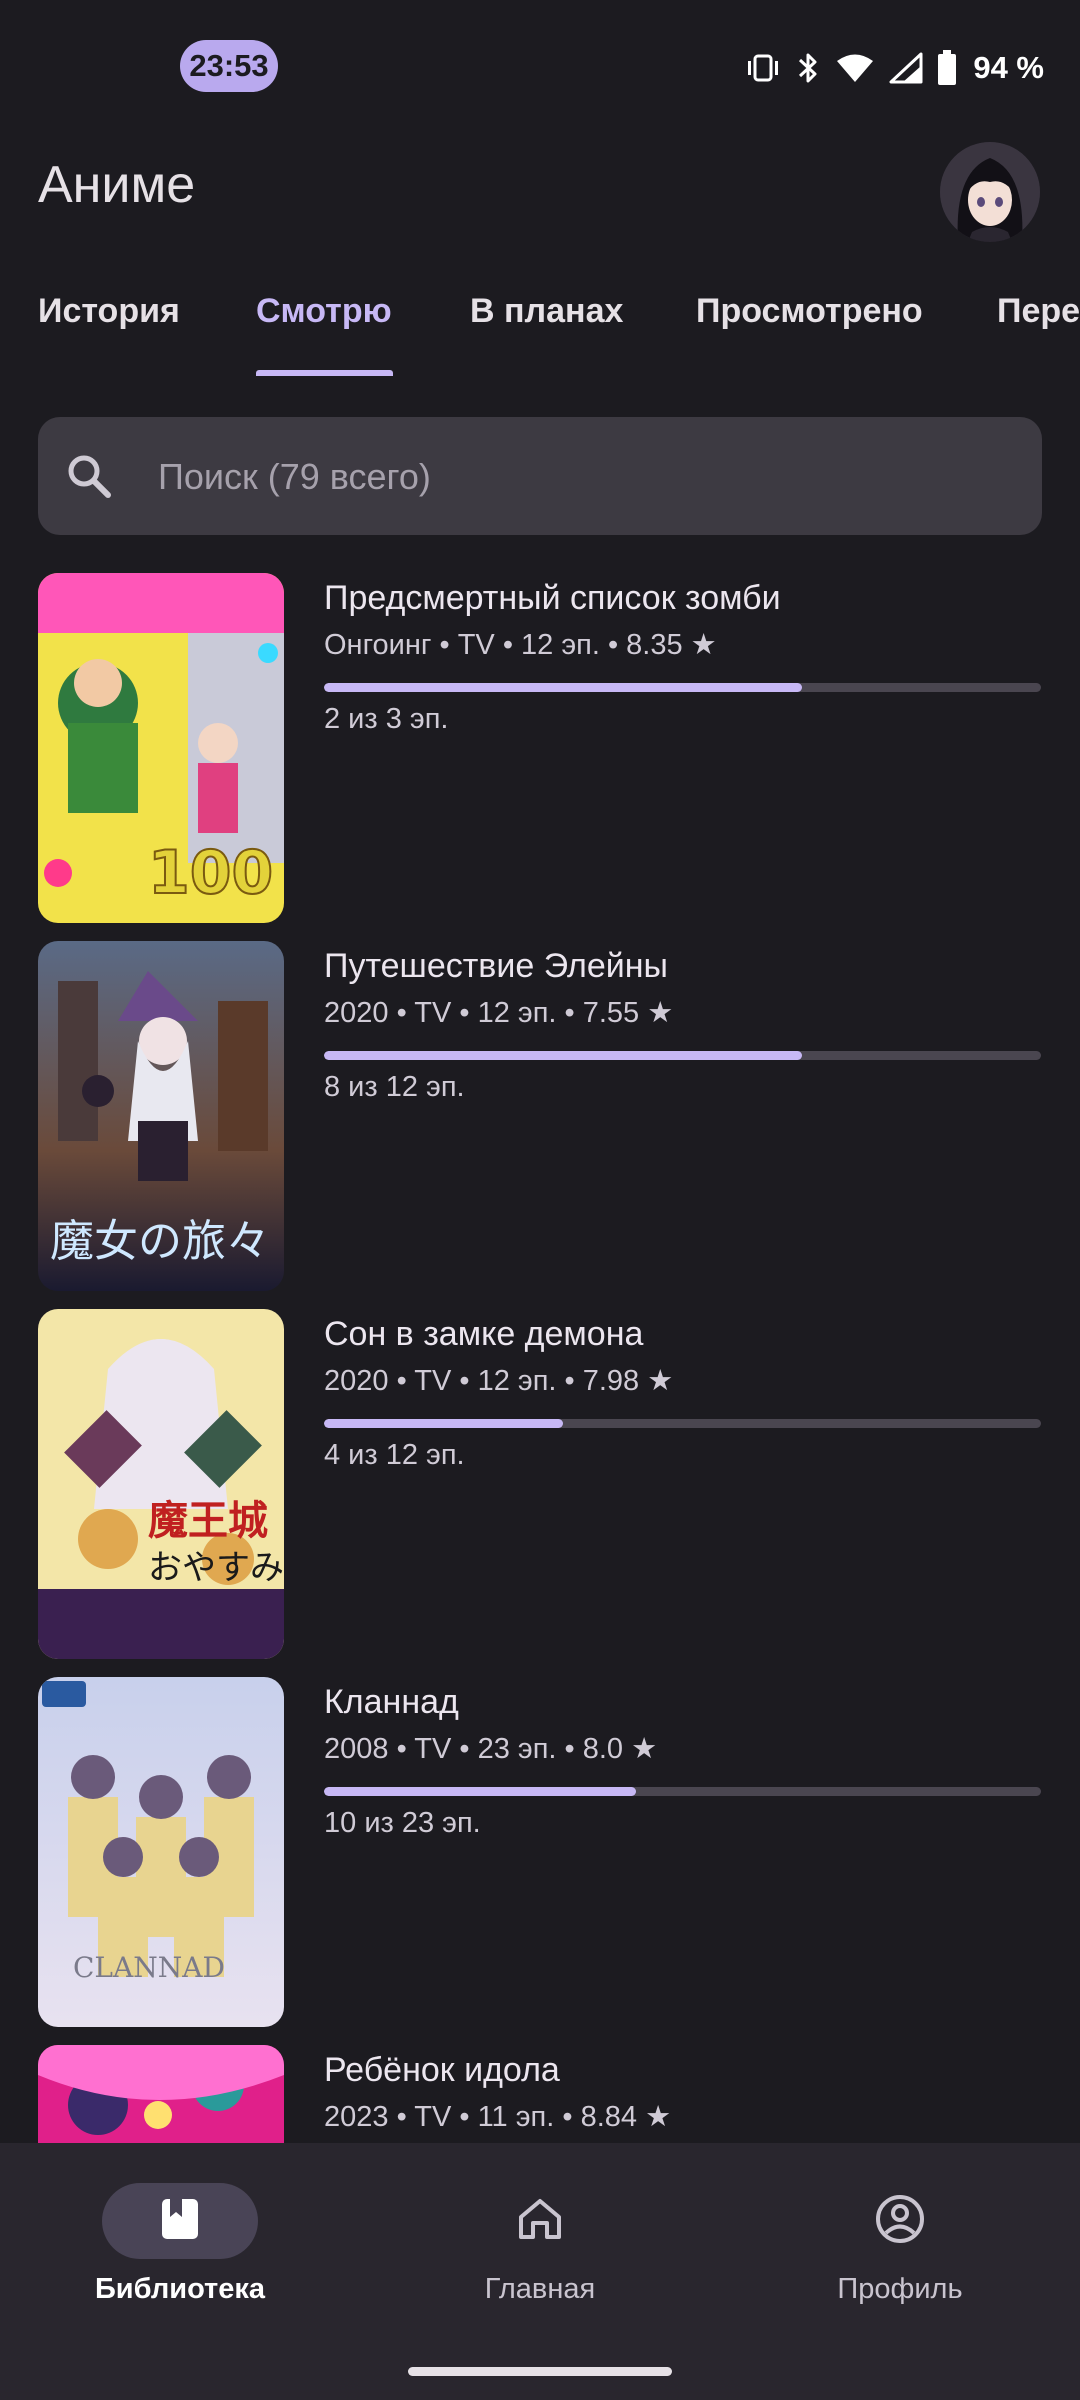 The width and height of the screenshot is (1080, 2400). What do you see at coordinates (89, 478) in the screenshot?
I see `search-icon` at bounding box center [89, 478].